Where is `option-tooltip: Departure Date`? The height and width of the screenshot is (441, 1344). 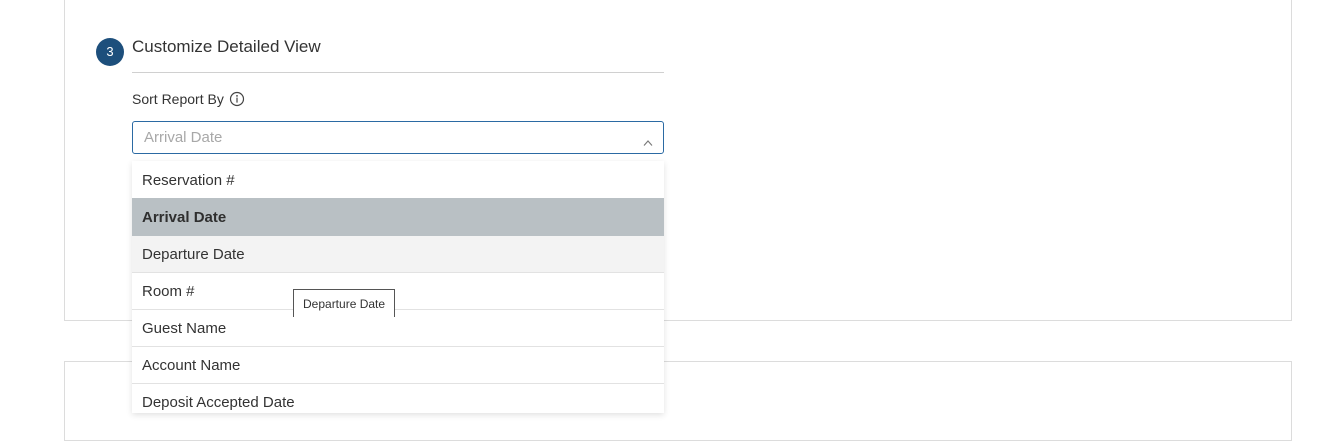
option-tooltip: Departure Date is located at coordinates (344, 303).